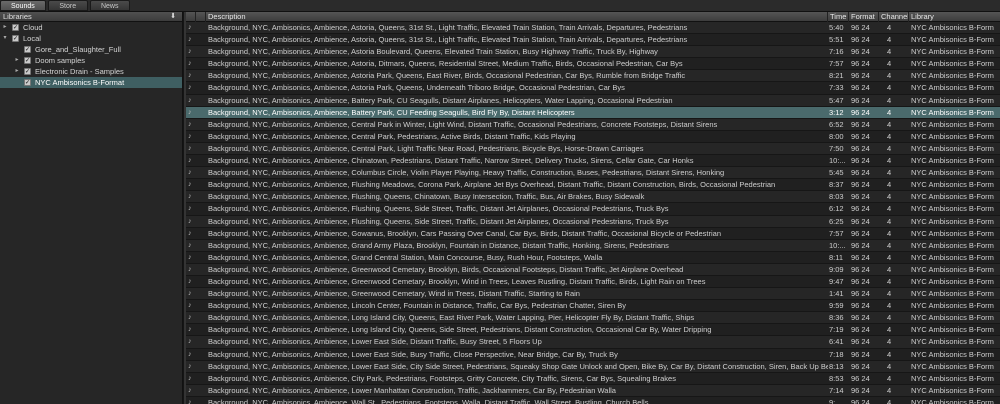 This screenshot has width=1000, height=404. Describe the element at coordinates (838, 17) in the screenshot. I see `time-column-header: Time` at that location.